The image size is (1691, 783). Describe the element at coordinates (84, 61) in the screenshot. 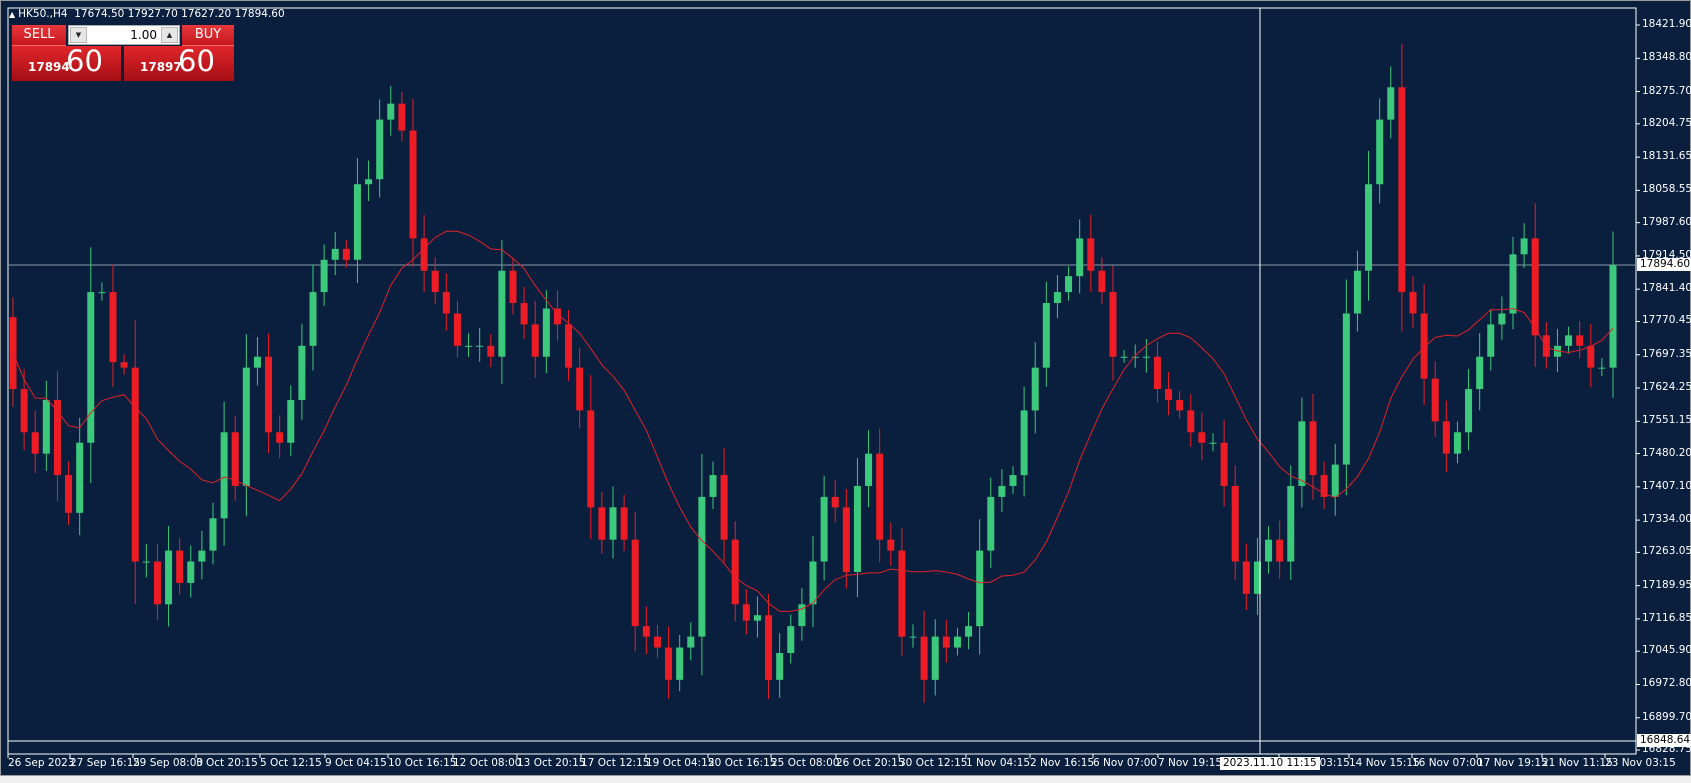

I see `sell-price-pips: 60` at that location.